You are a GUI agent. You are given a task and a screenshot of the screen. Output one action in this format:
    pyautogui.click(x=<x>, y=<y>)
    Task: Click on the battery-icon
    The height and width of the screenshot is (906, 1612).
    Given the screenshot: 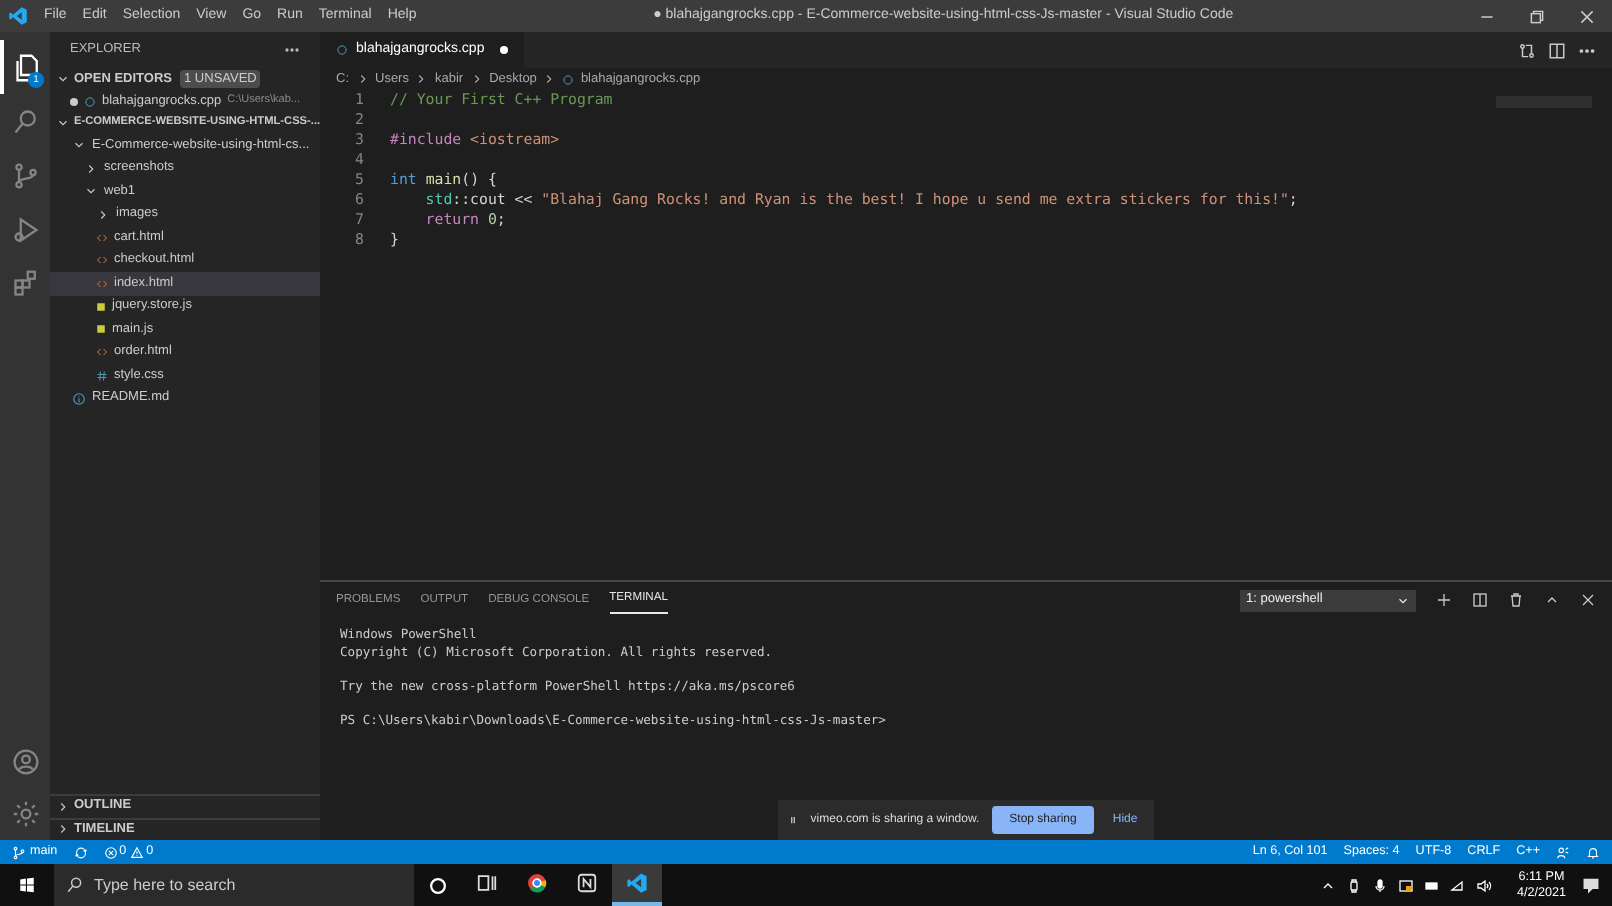 What is the action you would take?
    pyautogui.click(x=1432, y=885)
    